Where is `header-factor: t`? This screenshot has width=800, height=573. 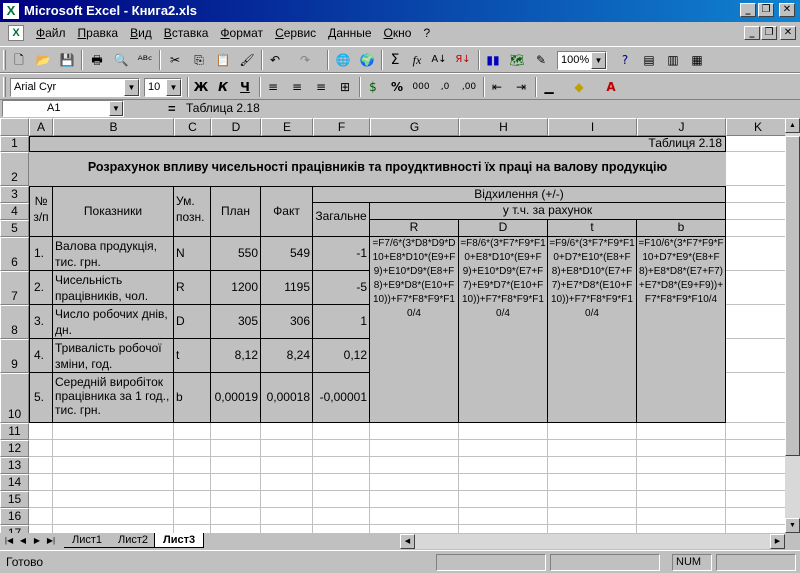 header-factor: t is located at coordinates (592, 228).